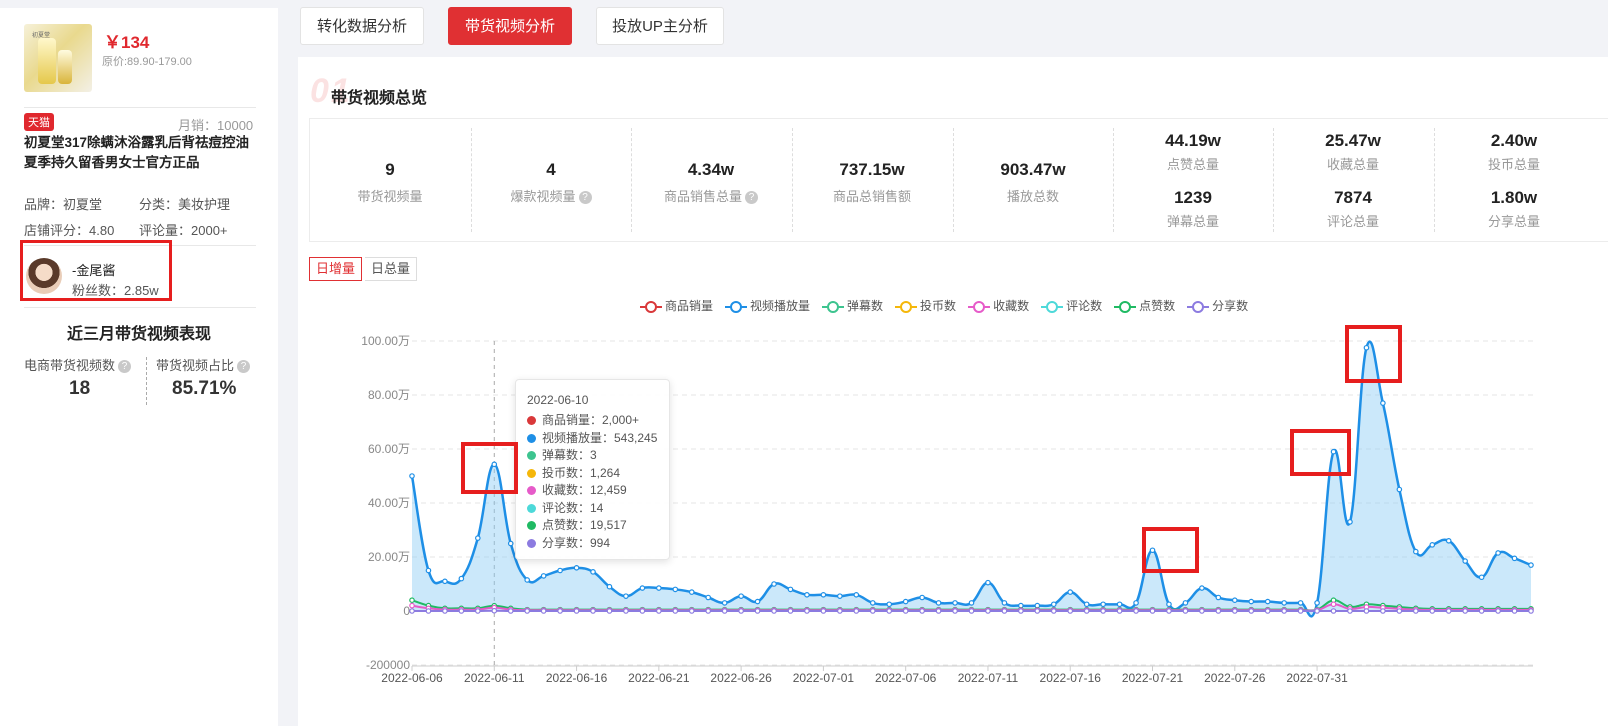 Image resolution: width=1608 pixels, height=726 pixels. I want to click on video-count-label: 电商带货视频数?, so click(78, 364).